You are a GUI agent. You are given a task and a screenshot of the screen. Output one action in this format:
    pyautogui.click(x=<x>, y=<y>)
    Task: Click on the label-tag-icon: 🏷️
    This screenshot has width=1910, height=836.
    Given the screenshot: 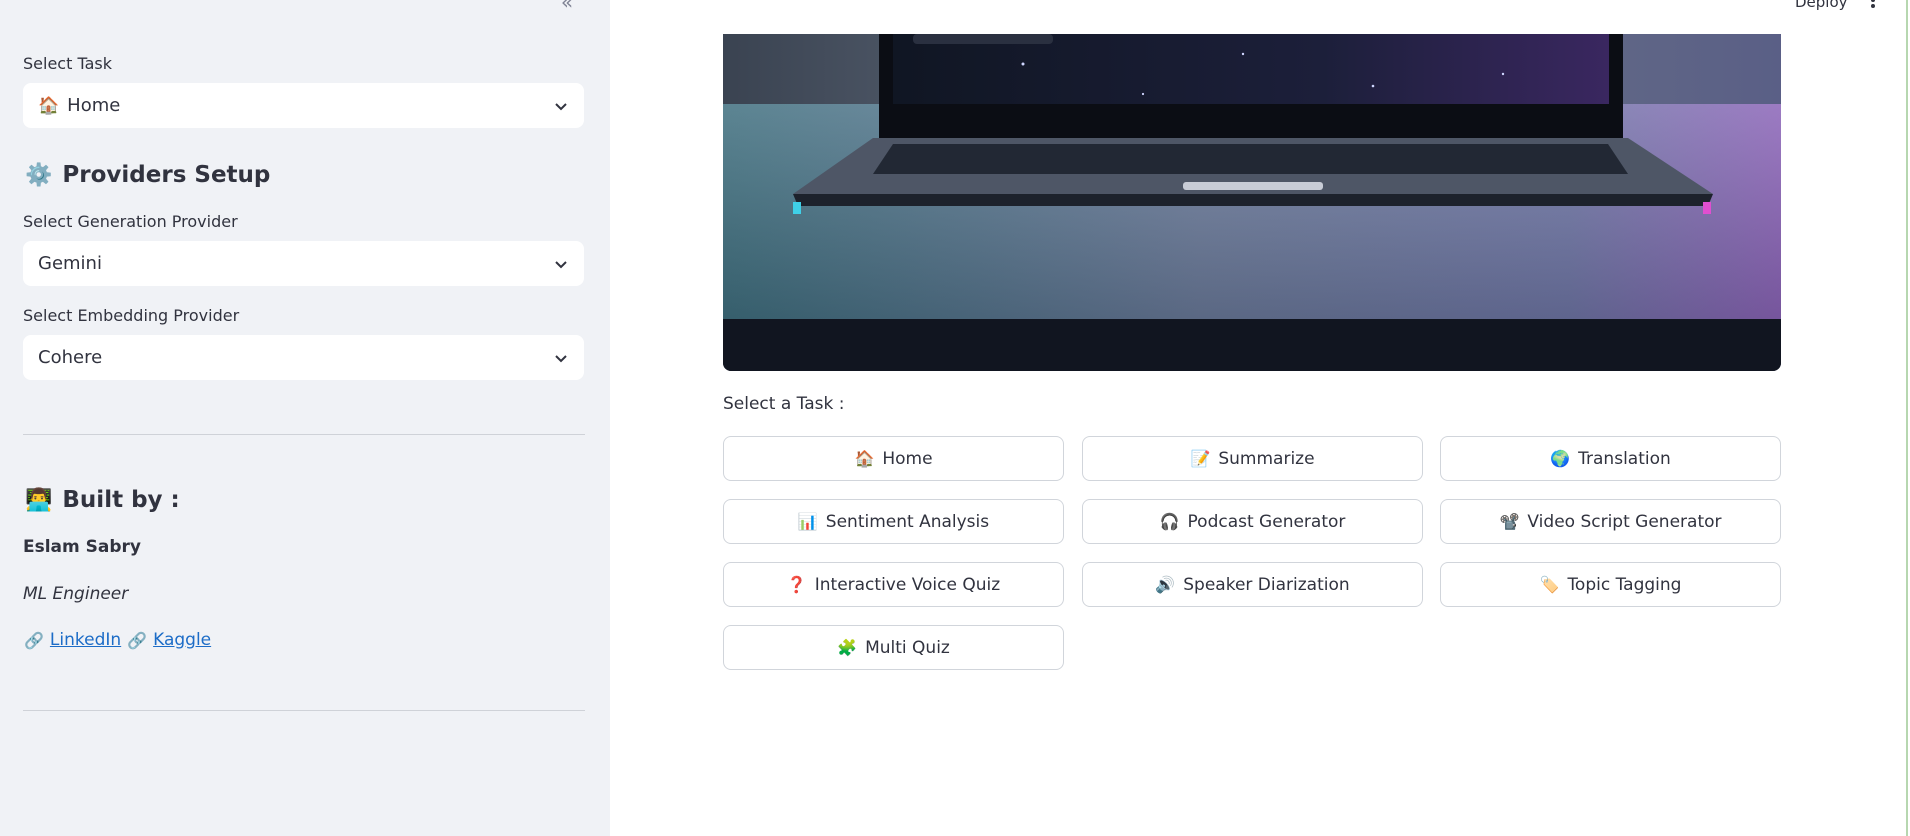 What is the action you would take?
    pyautogui.click(x=1549, y=584)
    